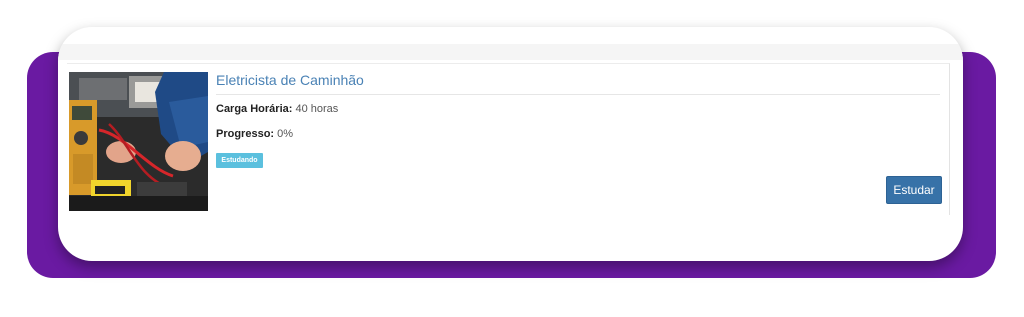 Image resolution: width=1024 pixels, height=317 pixels. I want to click on card-header-bar, so click(510, 52).